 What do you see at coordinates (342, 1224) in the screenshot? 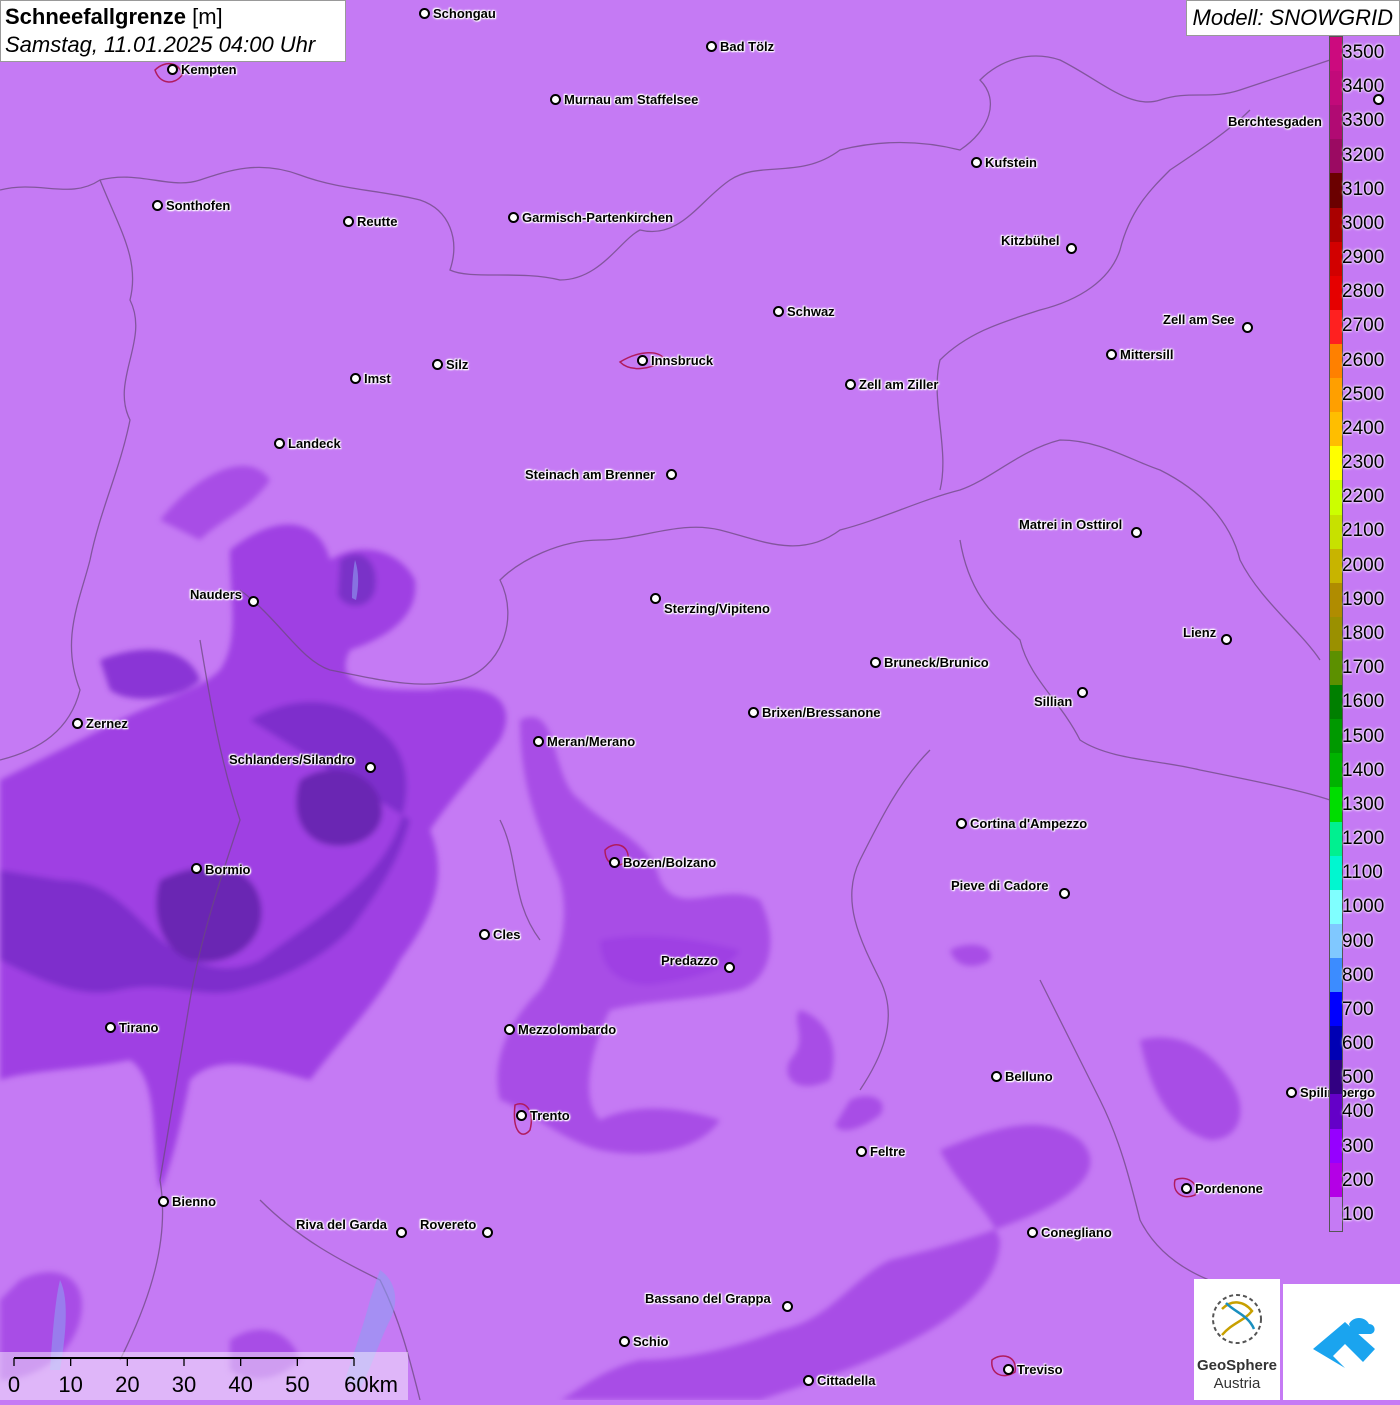
I see `city-label: Riva del Garda` at bounding box center [342, 1224].